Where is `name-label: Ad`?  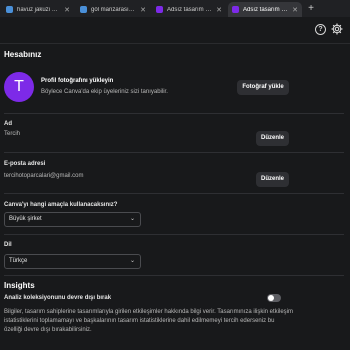
name-label: Ad is located at coordinates (8, 124).